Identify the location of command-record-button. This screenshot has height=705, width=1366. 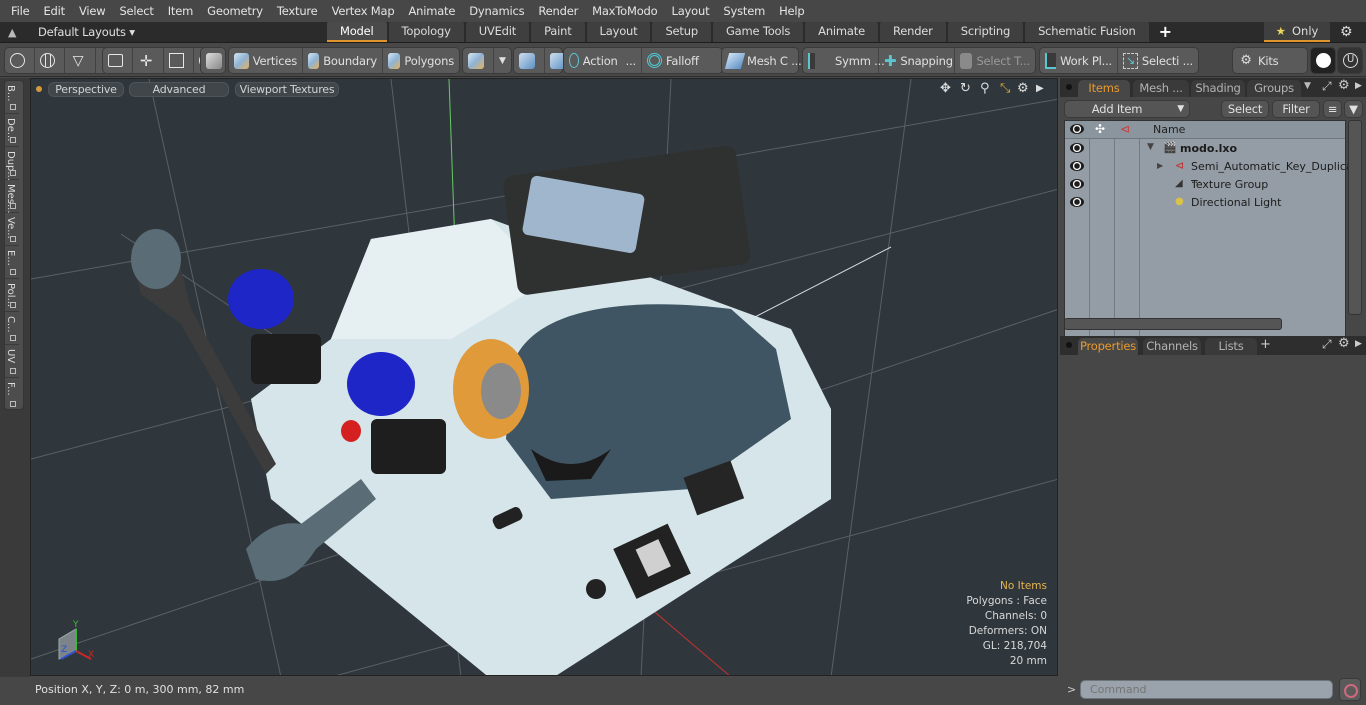
(1350, 689).